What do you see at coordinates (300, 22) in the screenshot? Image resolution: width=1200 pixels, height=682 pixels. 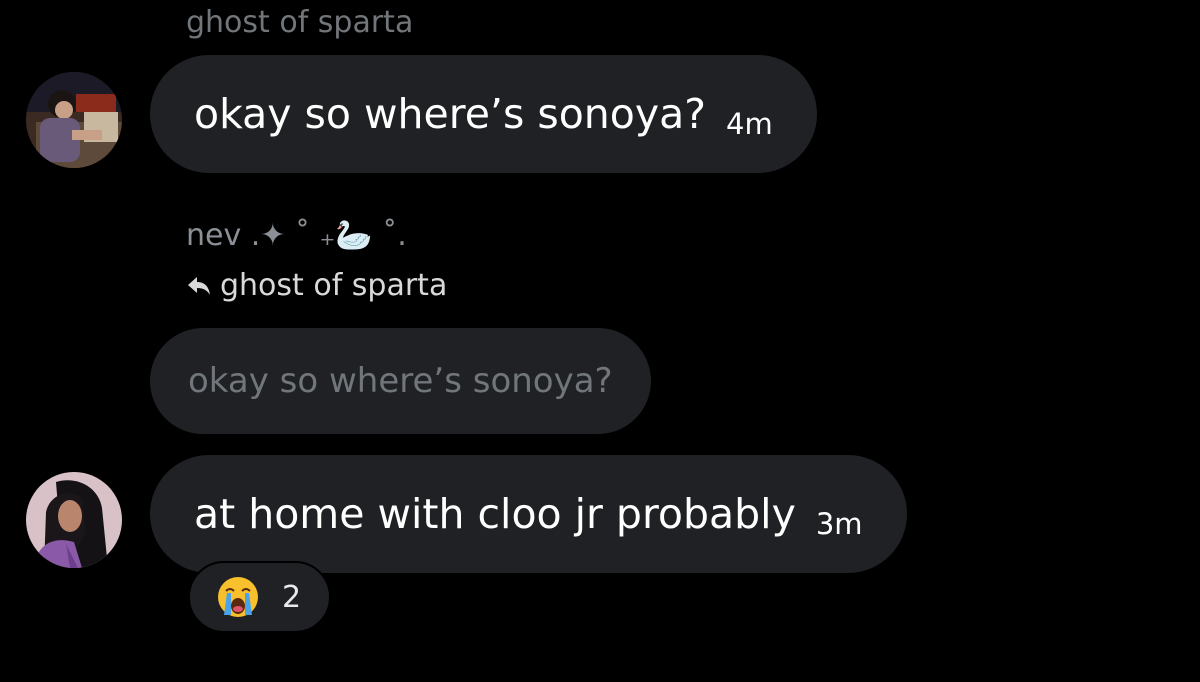 I see `sender-name: ghost of sparta` at bounding box center [300, 22].